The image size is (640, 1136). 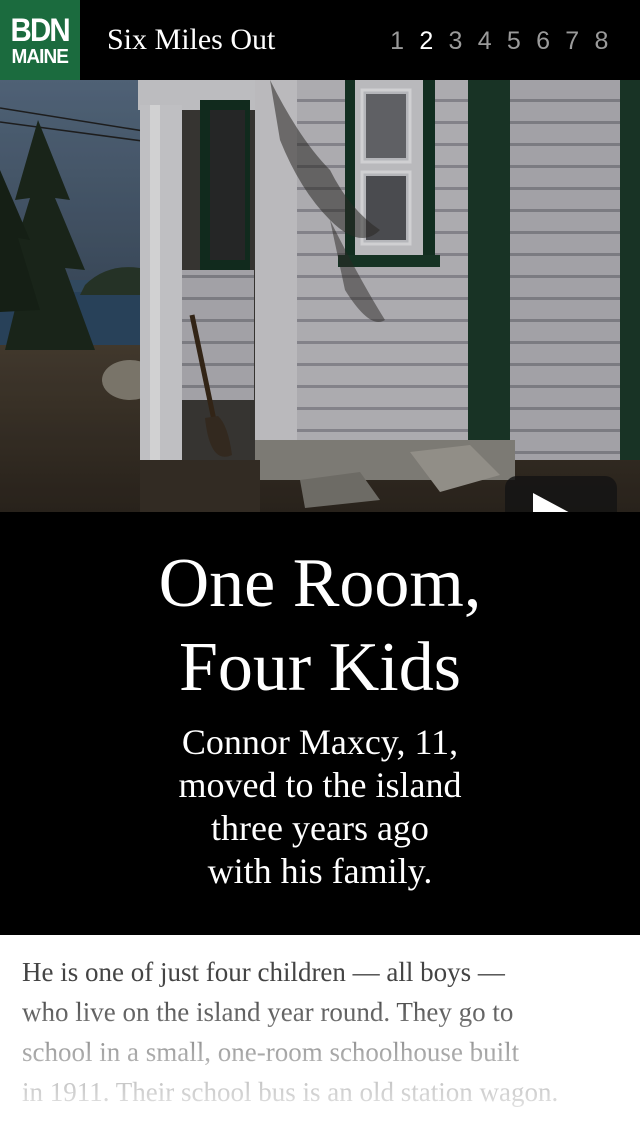 I want to click on headline-line-2: Four Kids, so click(x=320, y=667).